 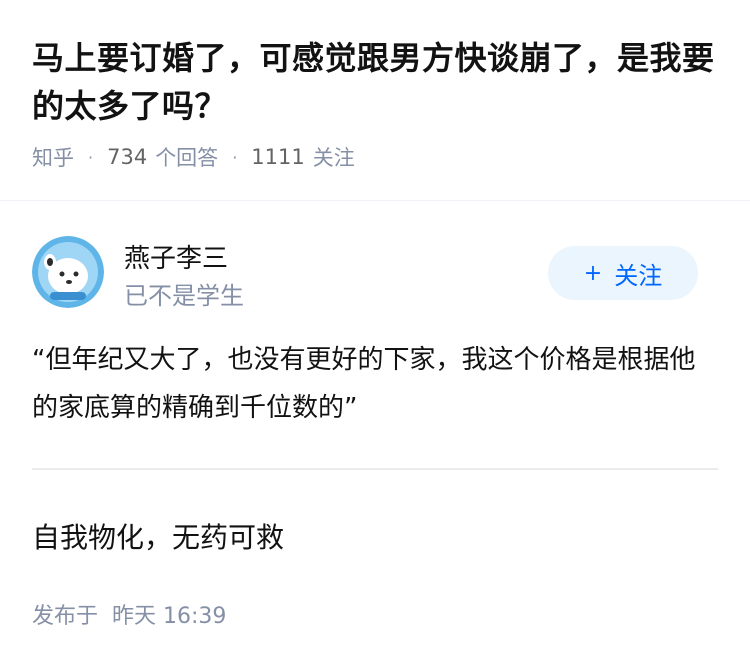 What do you see at coordinates (375, 82) in the screenshot?
I see `question-title: 马上要订婚了，可感觉跟男方快谈崩了，是我要的太多了吗？` at bounding box center [375, 82].